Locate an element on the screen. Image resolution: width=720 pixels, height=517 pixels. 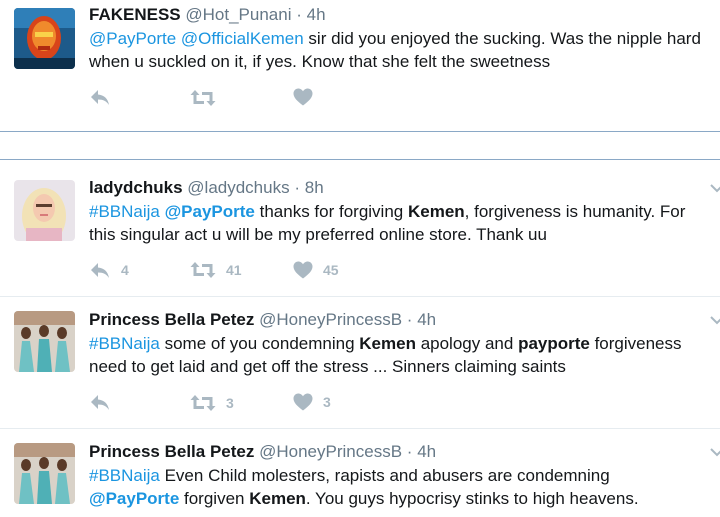
retweet-button: 3 is located at coordinates (212, 403).